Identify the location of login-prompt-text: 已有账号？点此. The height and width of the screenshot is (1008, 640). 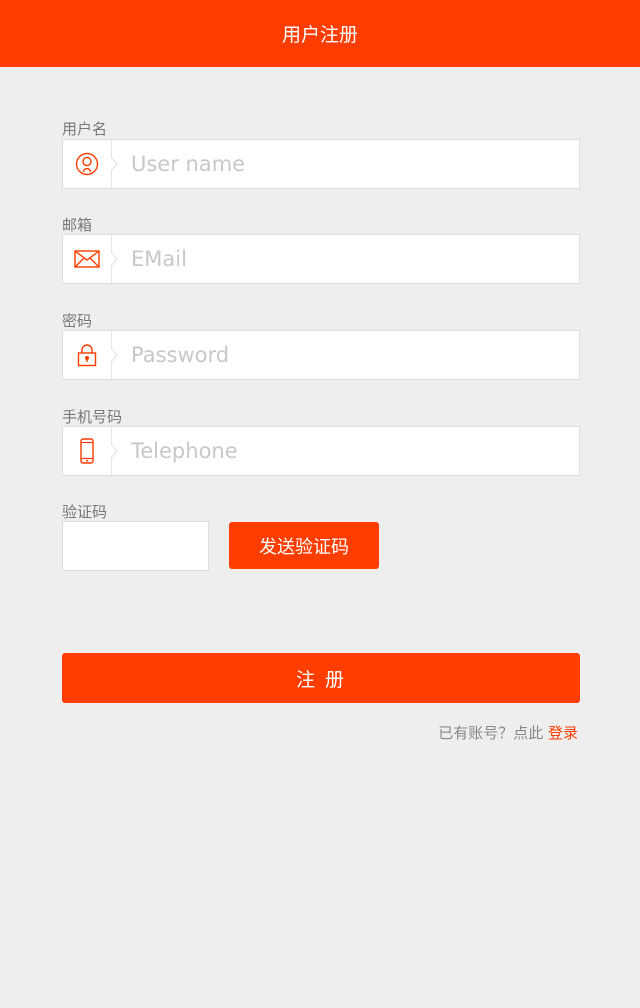
(491, 733).